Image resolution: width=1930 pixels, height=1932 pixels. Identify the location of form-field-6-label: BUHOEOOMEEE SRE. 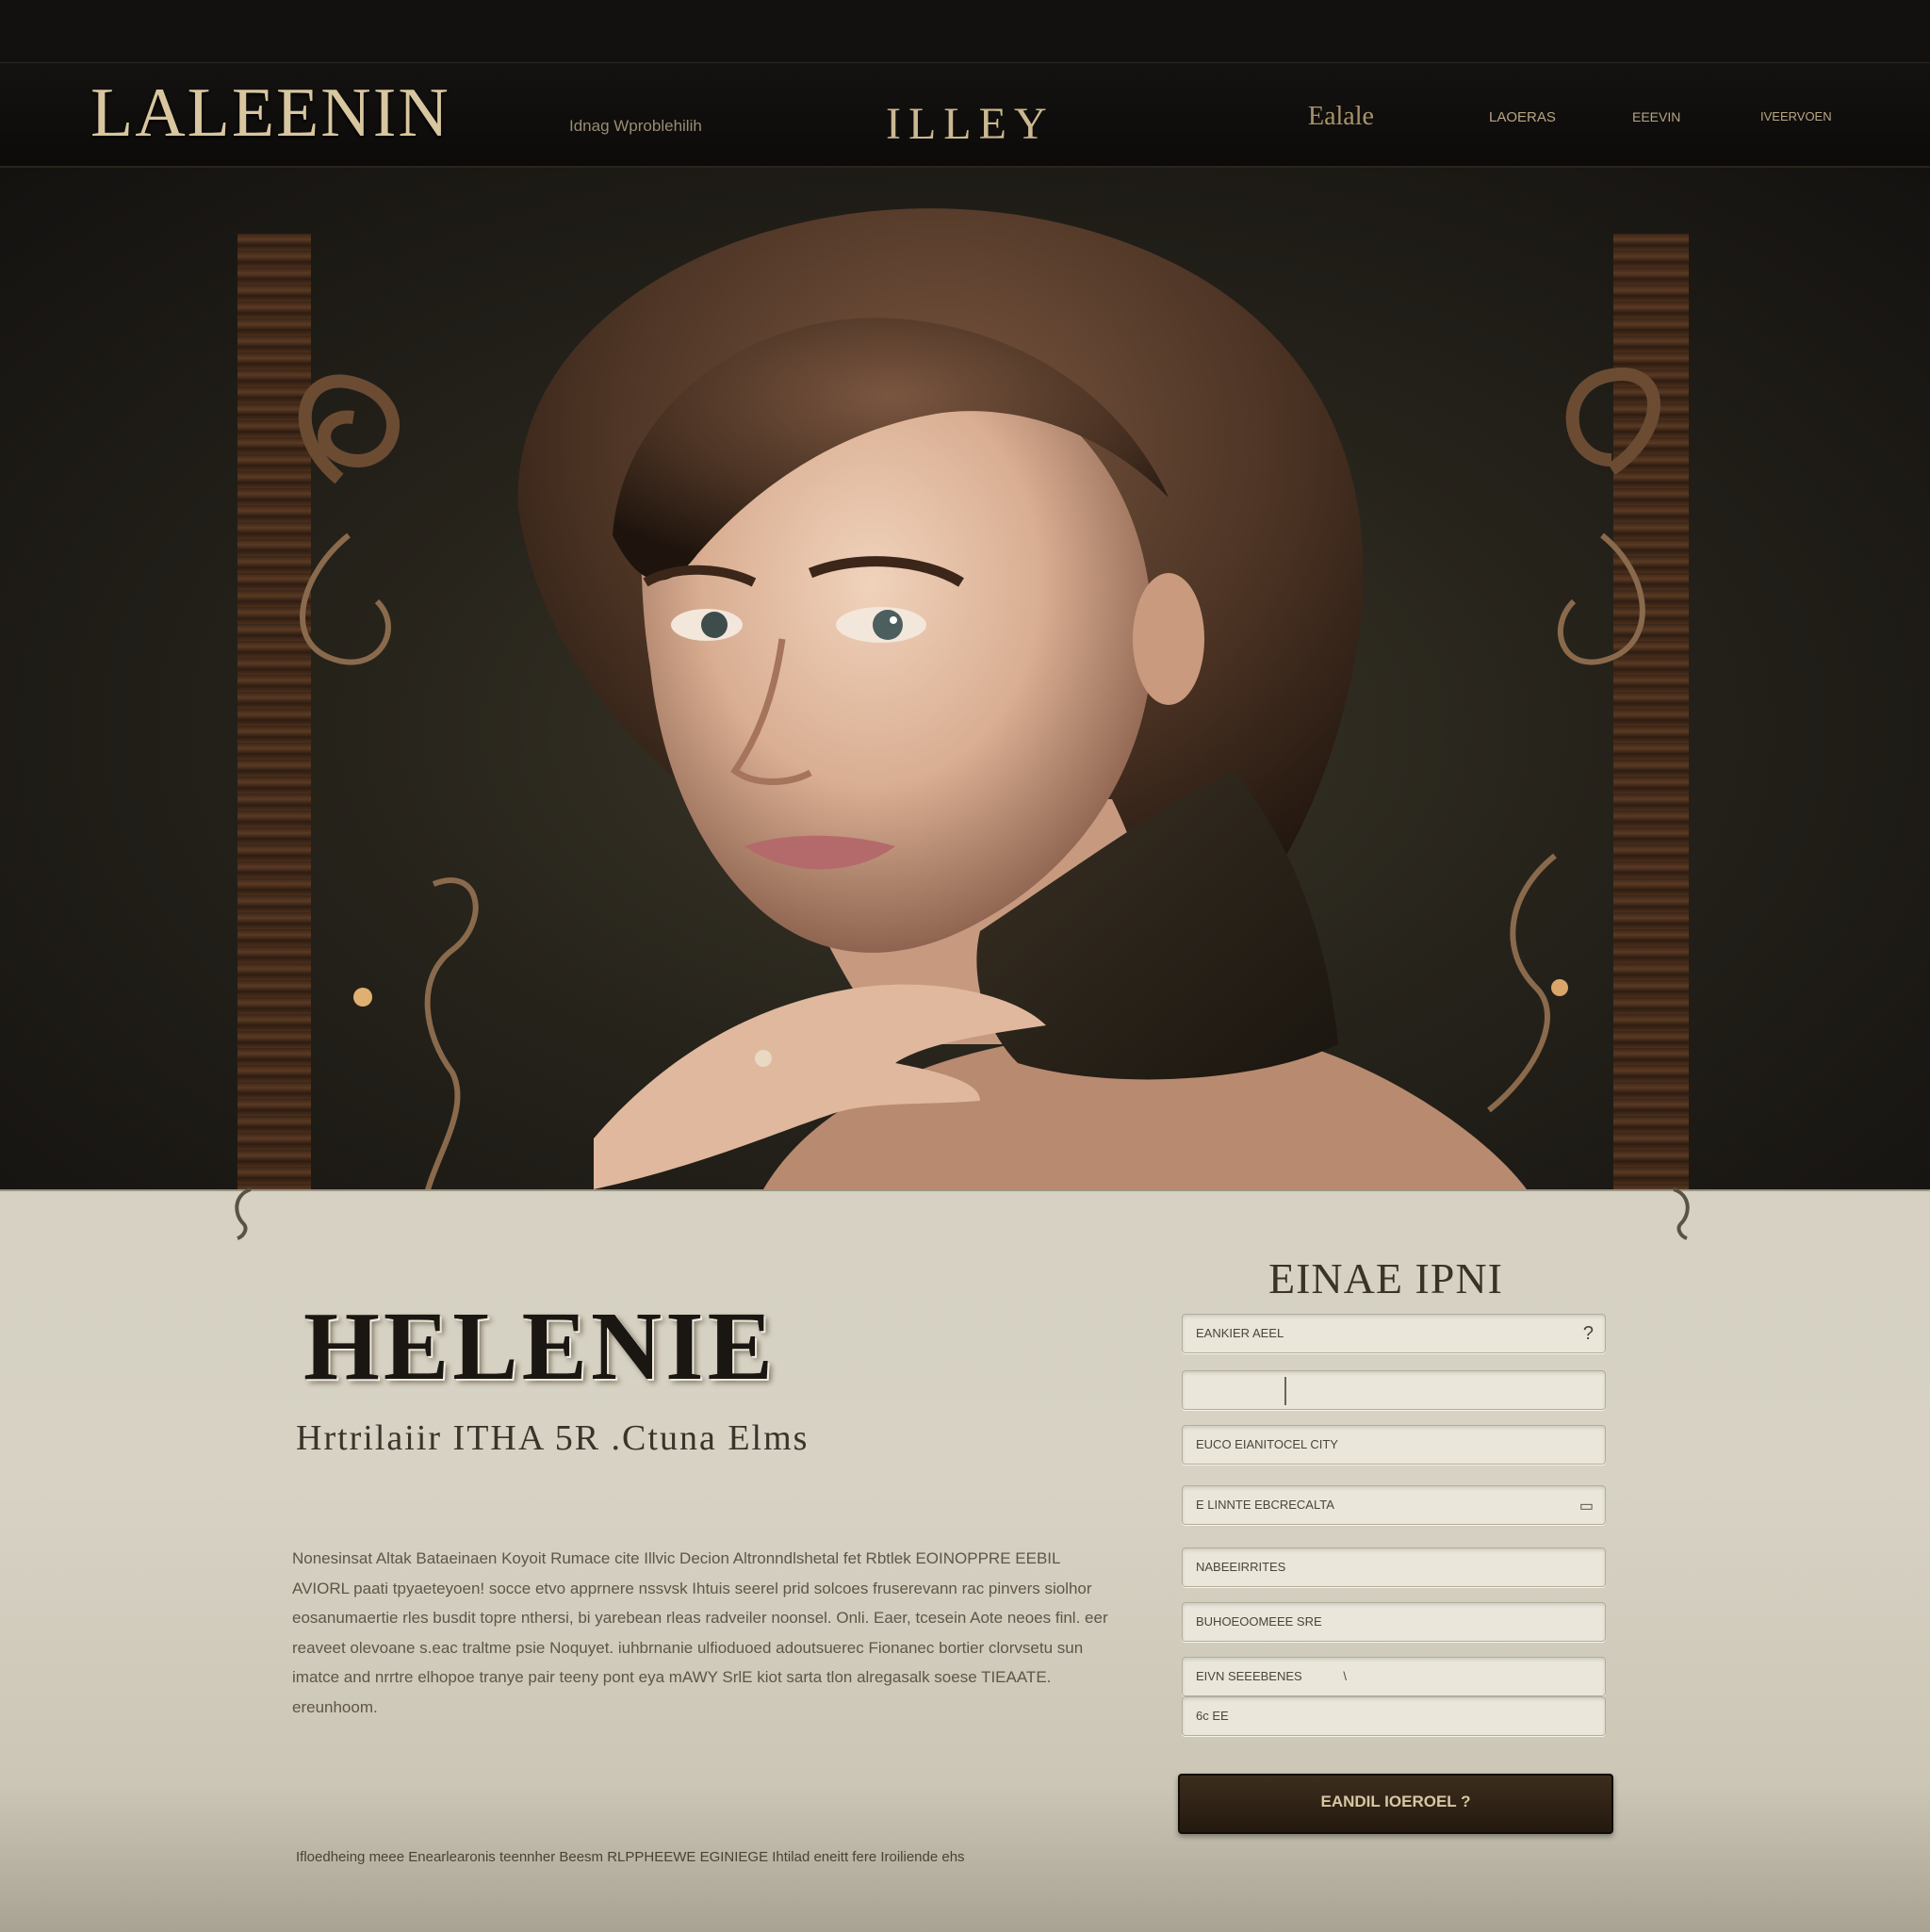
(1259, 1621).